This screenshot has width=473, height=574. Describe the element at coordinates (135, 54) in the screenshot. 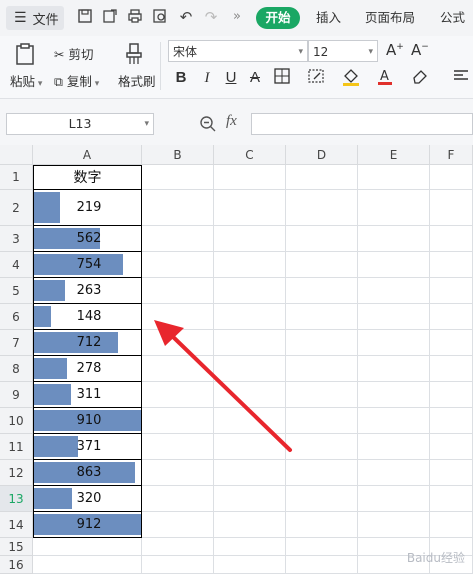

I see `format-painter-icon` at that location.